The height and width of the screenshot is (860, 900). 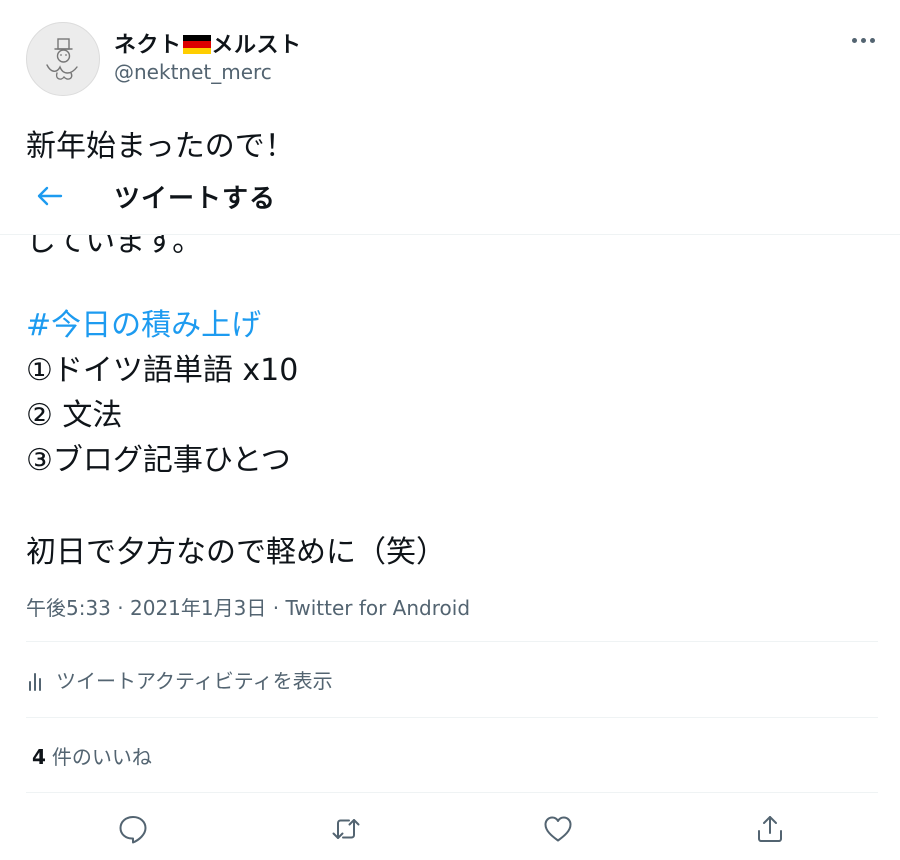 I want to click on display-name: ネクト メルスト, so click(x=208, y=43).